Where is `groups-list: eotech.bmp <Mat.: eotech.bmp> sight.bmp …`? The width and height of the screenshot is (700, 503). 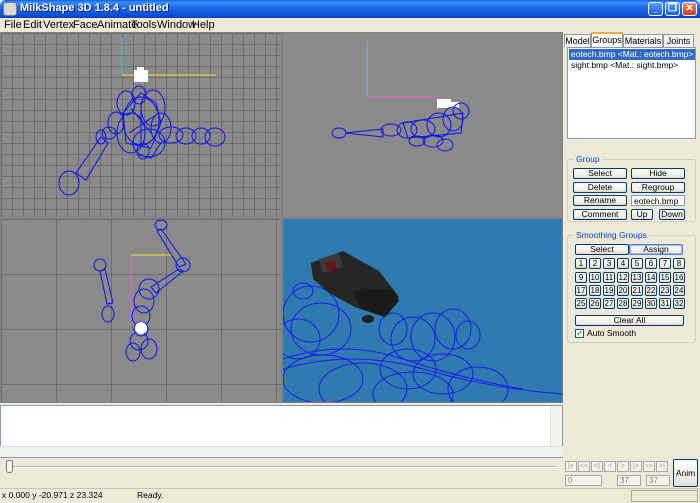 groups-list: eotech.bmp <Mat.: eotech.bmp> sight.bmp … is located at coordinates (631, 93).